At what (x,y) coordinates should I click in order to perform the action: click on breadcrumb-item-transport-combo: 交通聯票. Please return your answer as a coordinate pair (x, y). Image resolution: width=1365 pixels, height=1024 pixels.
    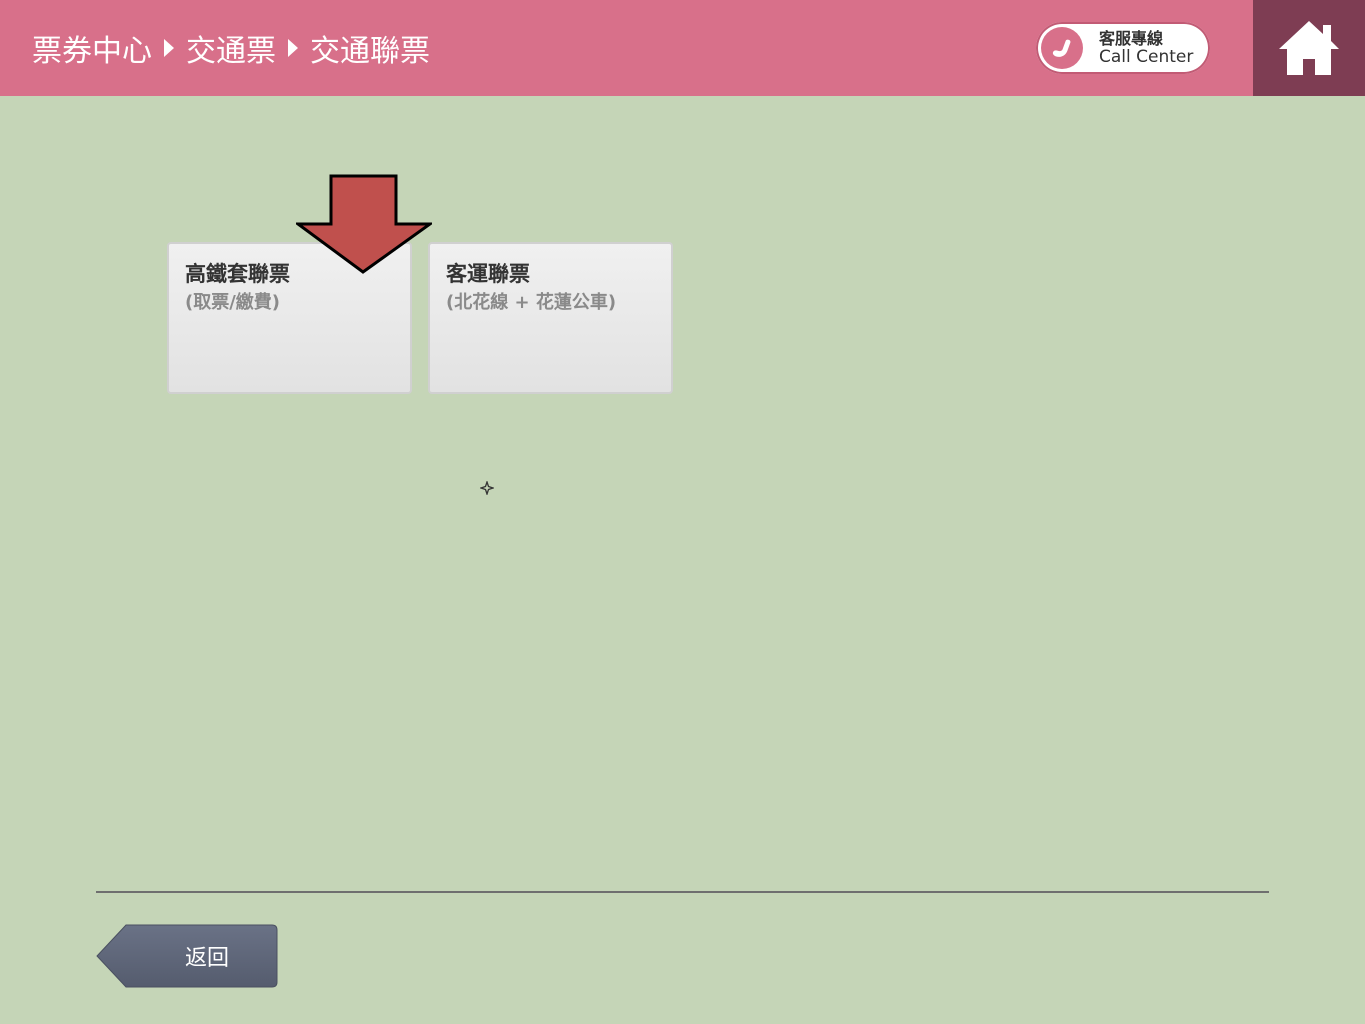
    Looking at the image, I should click on (370, 51).